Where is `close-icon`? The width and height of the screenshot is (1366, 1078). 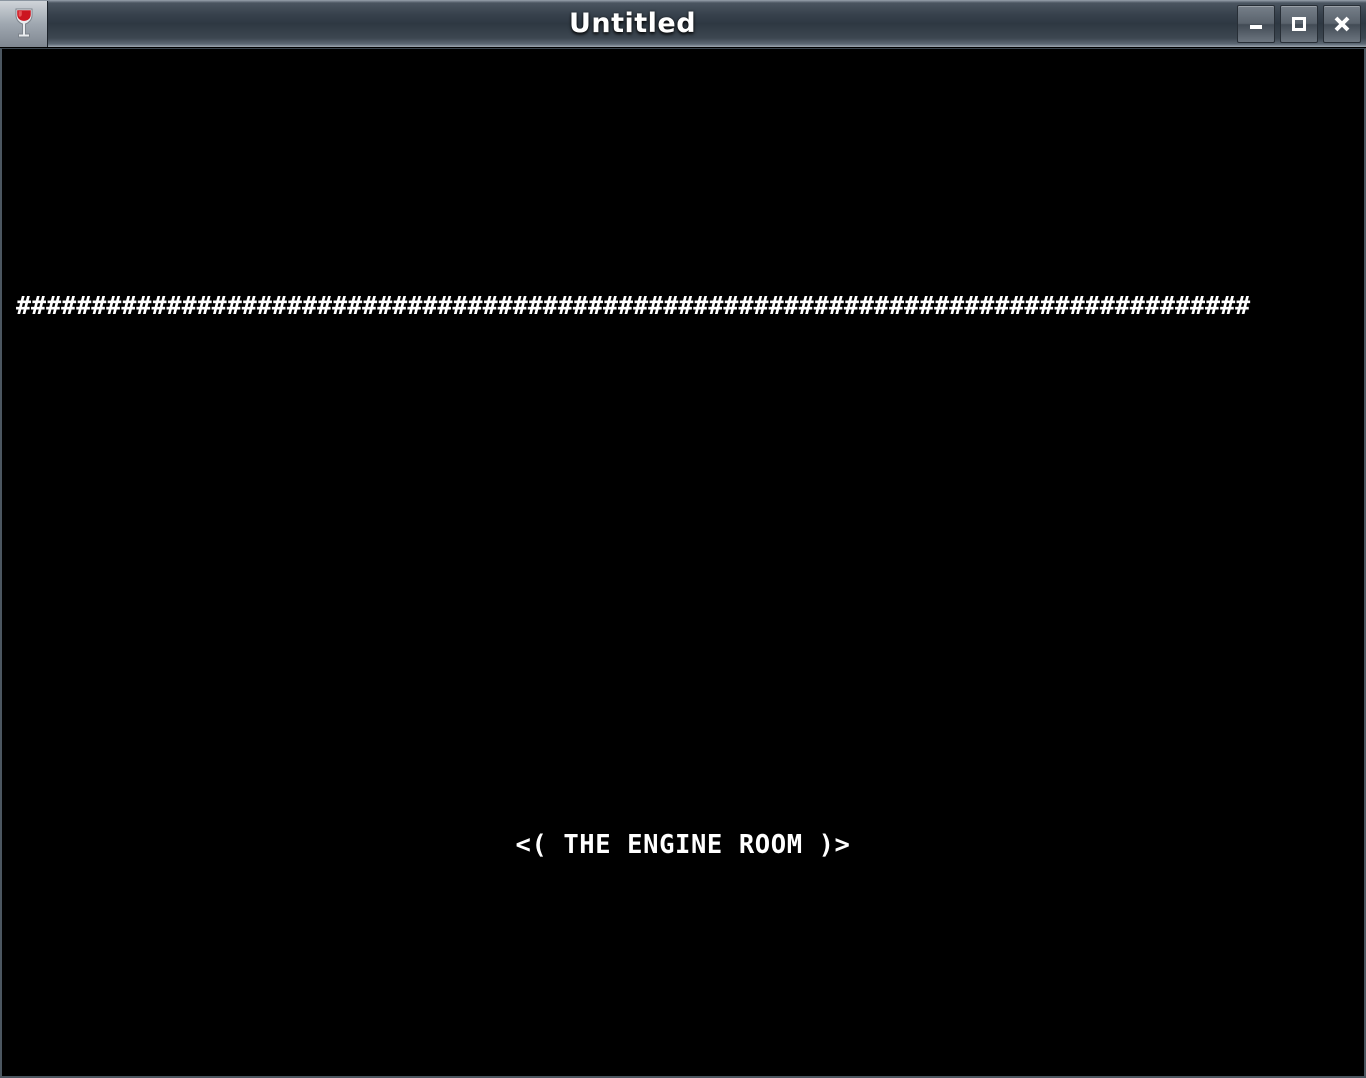 close-icon is located at coordinates (1342, 23).